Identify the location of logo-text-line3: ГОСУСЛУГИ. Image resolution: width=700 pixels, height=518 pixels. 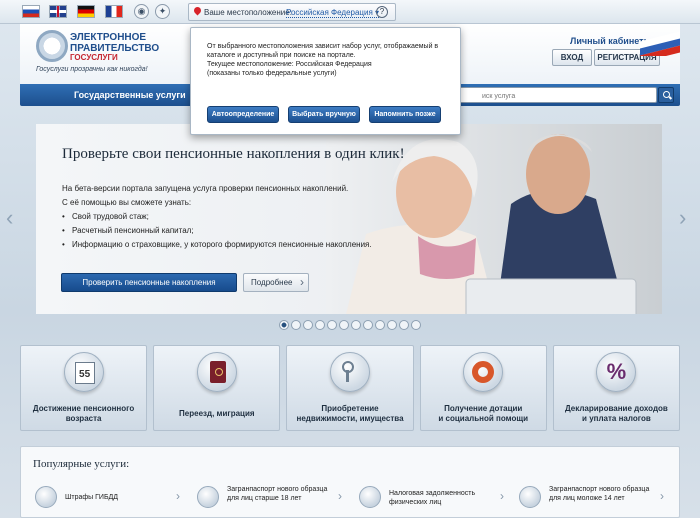
(94, 57).